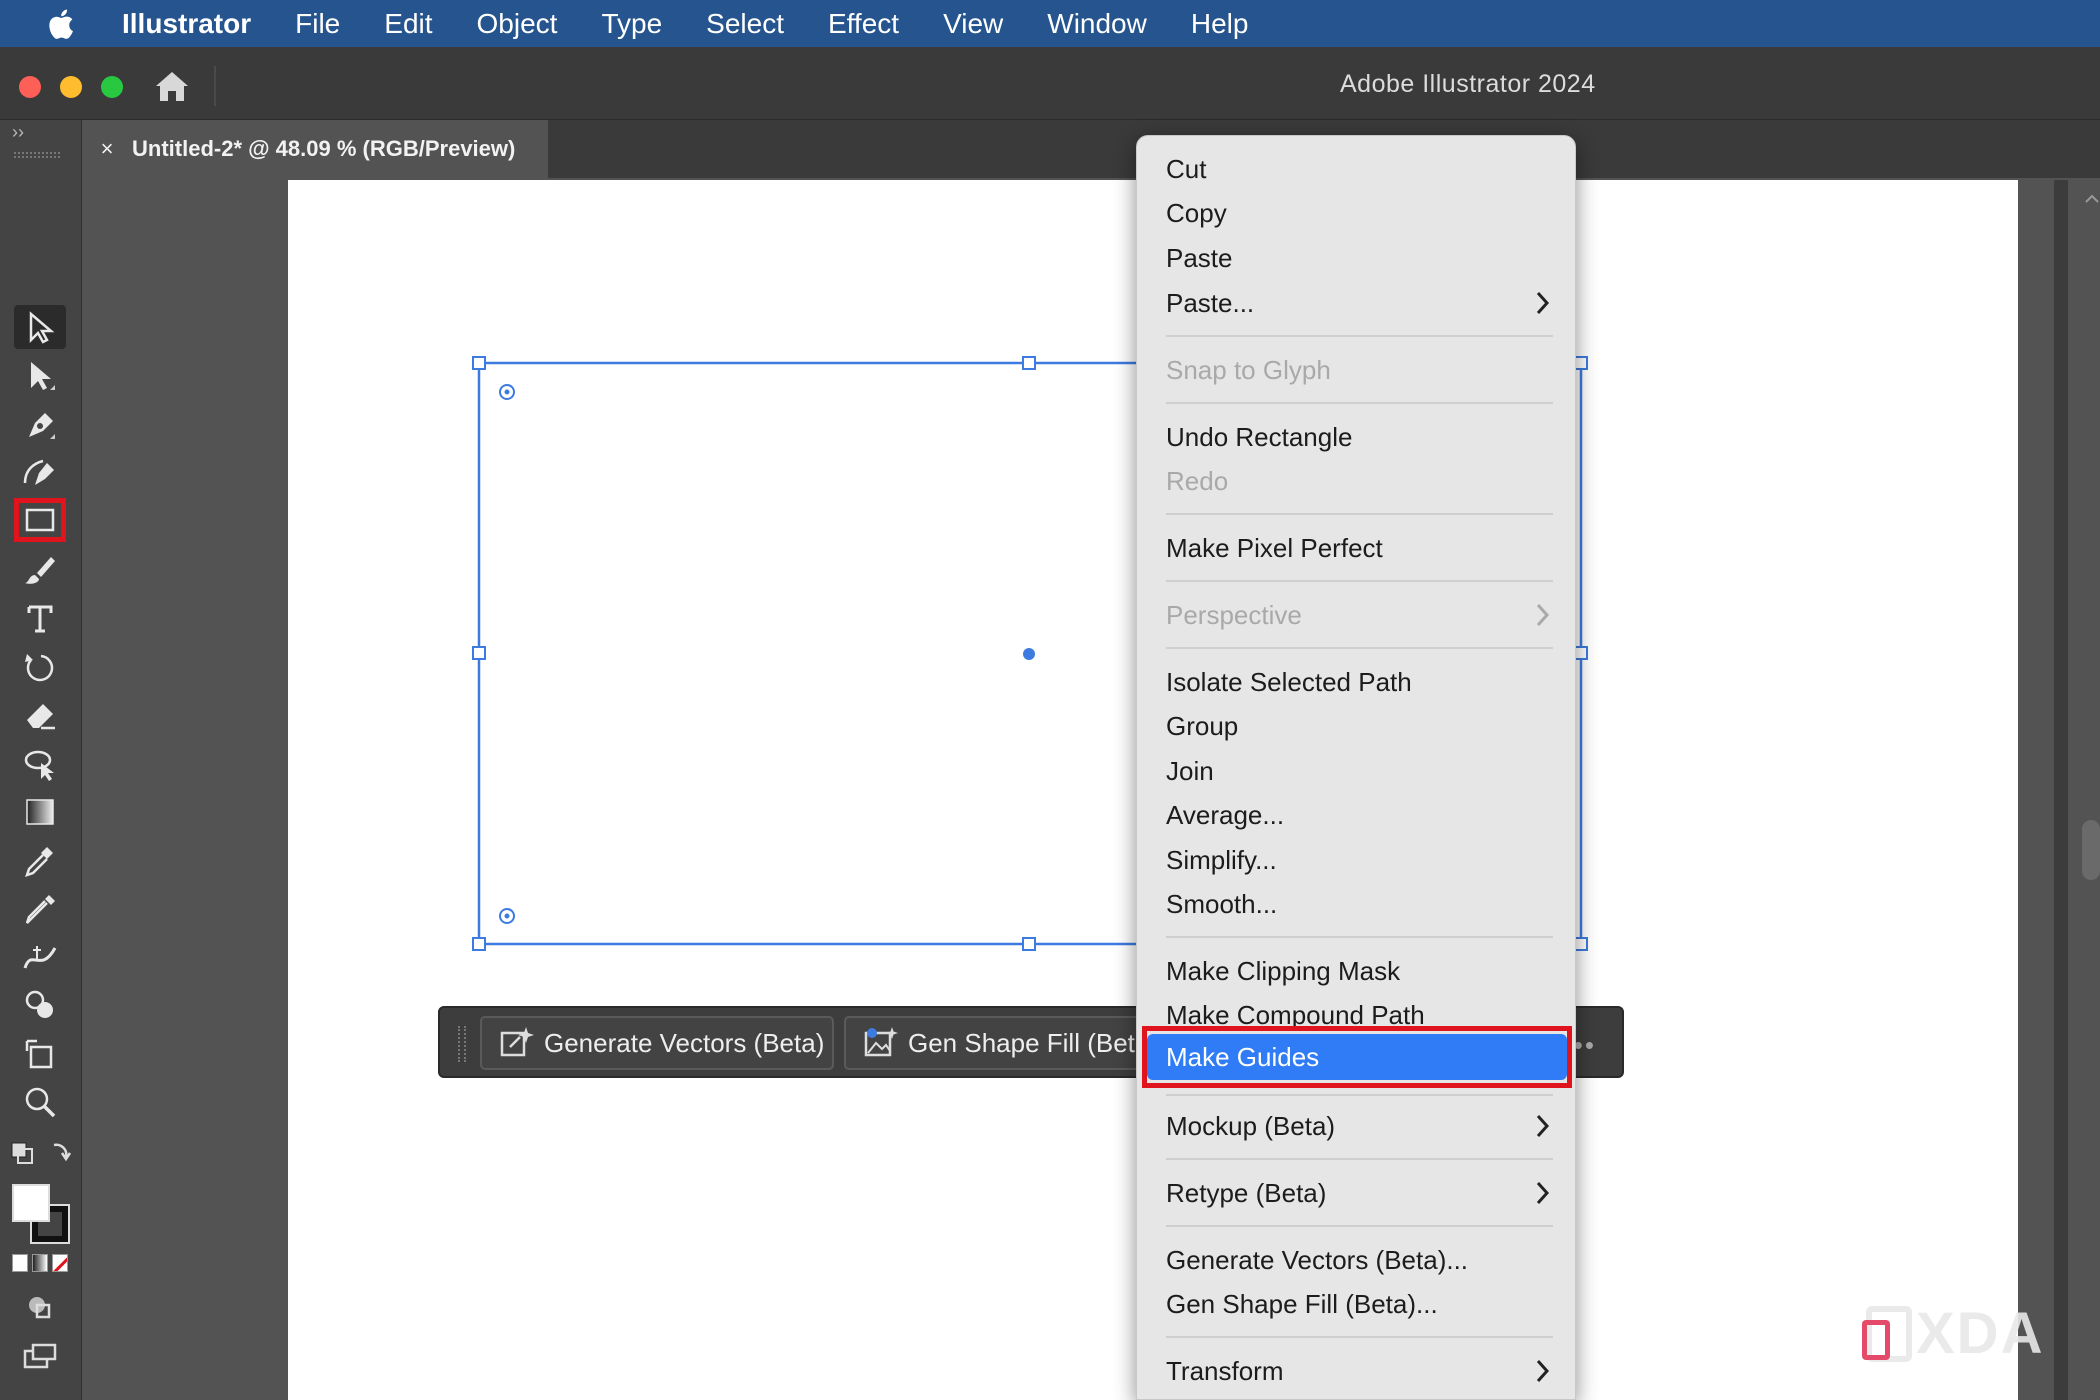  What do you see at coordinates (40, 1308) in the screenshot?
I see `draw-mode-icon` at bounding box center [40, 1308].